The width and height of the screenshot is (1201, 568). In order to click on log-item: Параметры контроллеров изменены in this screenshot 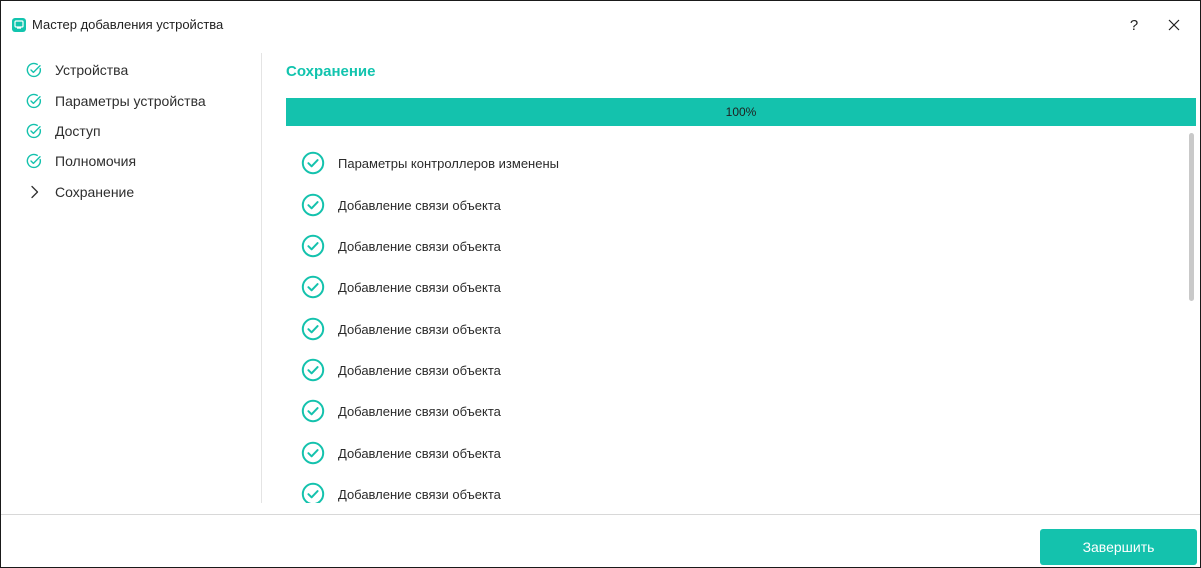, I will do `click(429, 163)`.